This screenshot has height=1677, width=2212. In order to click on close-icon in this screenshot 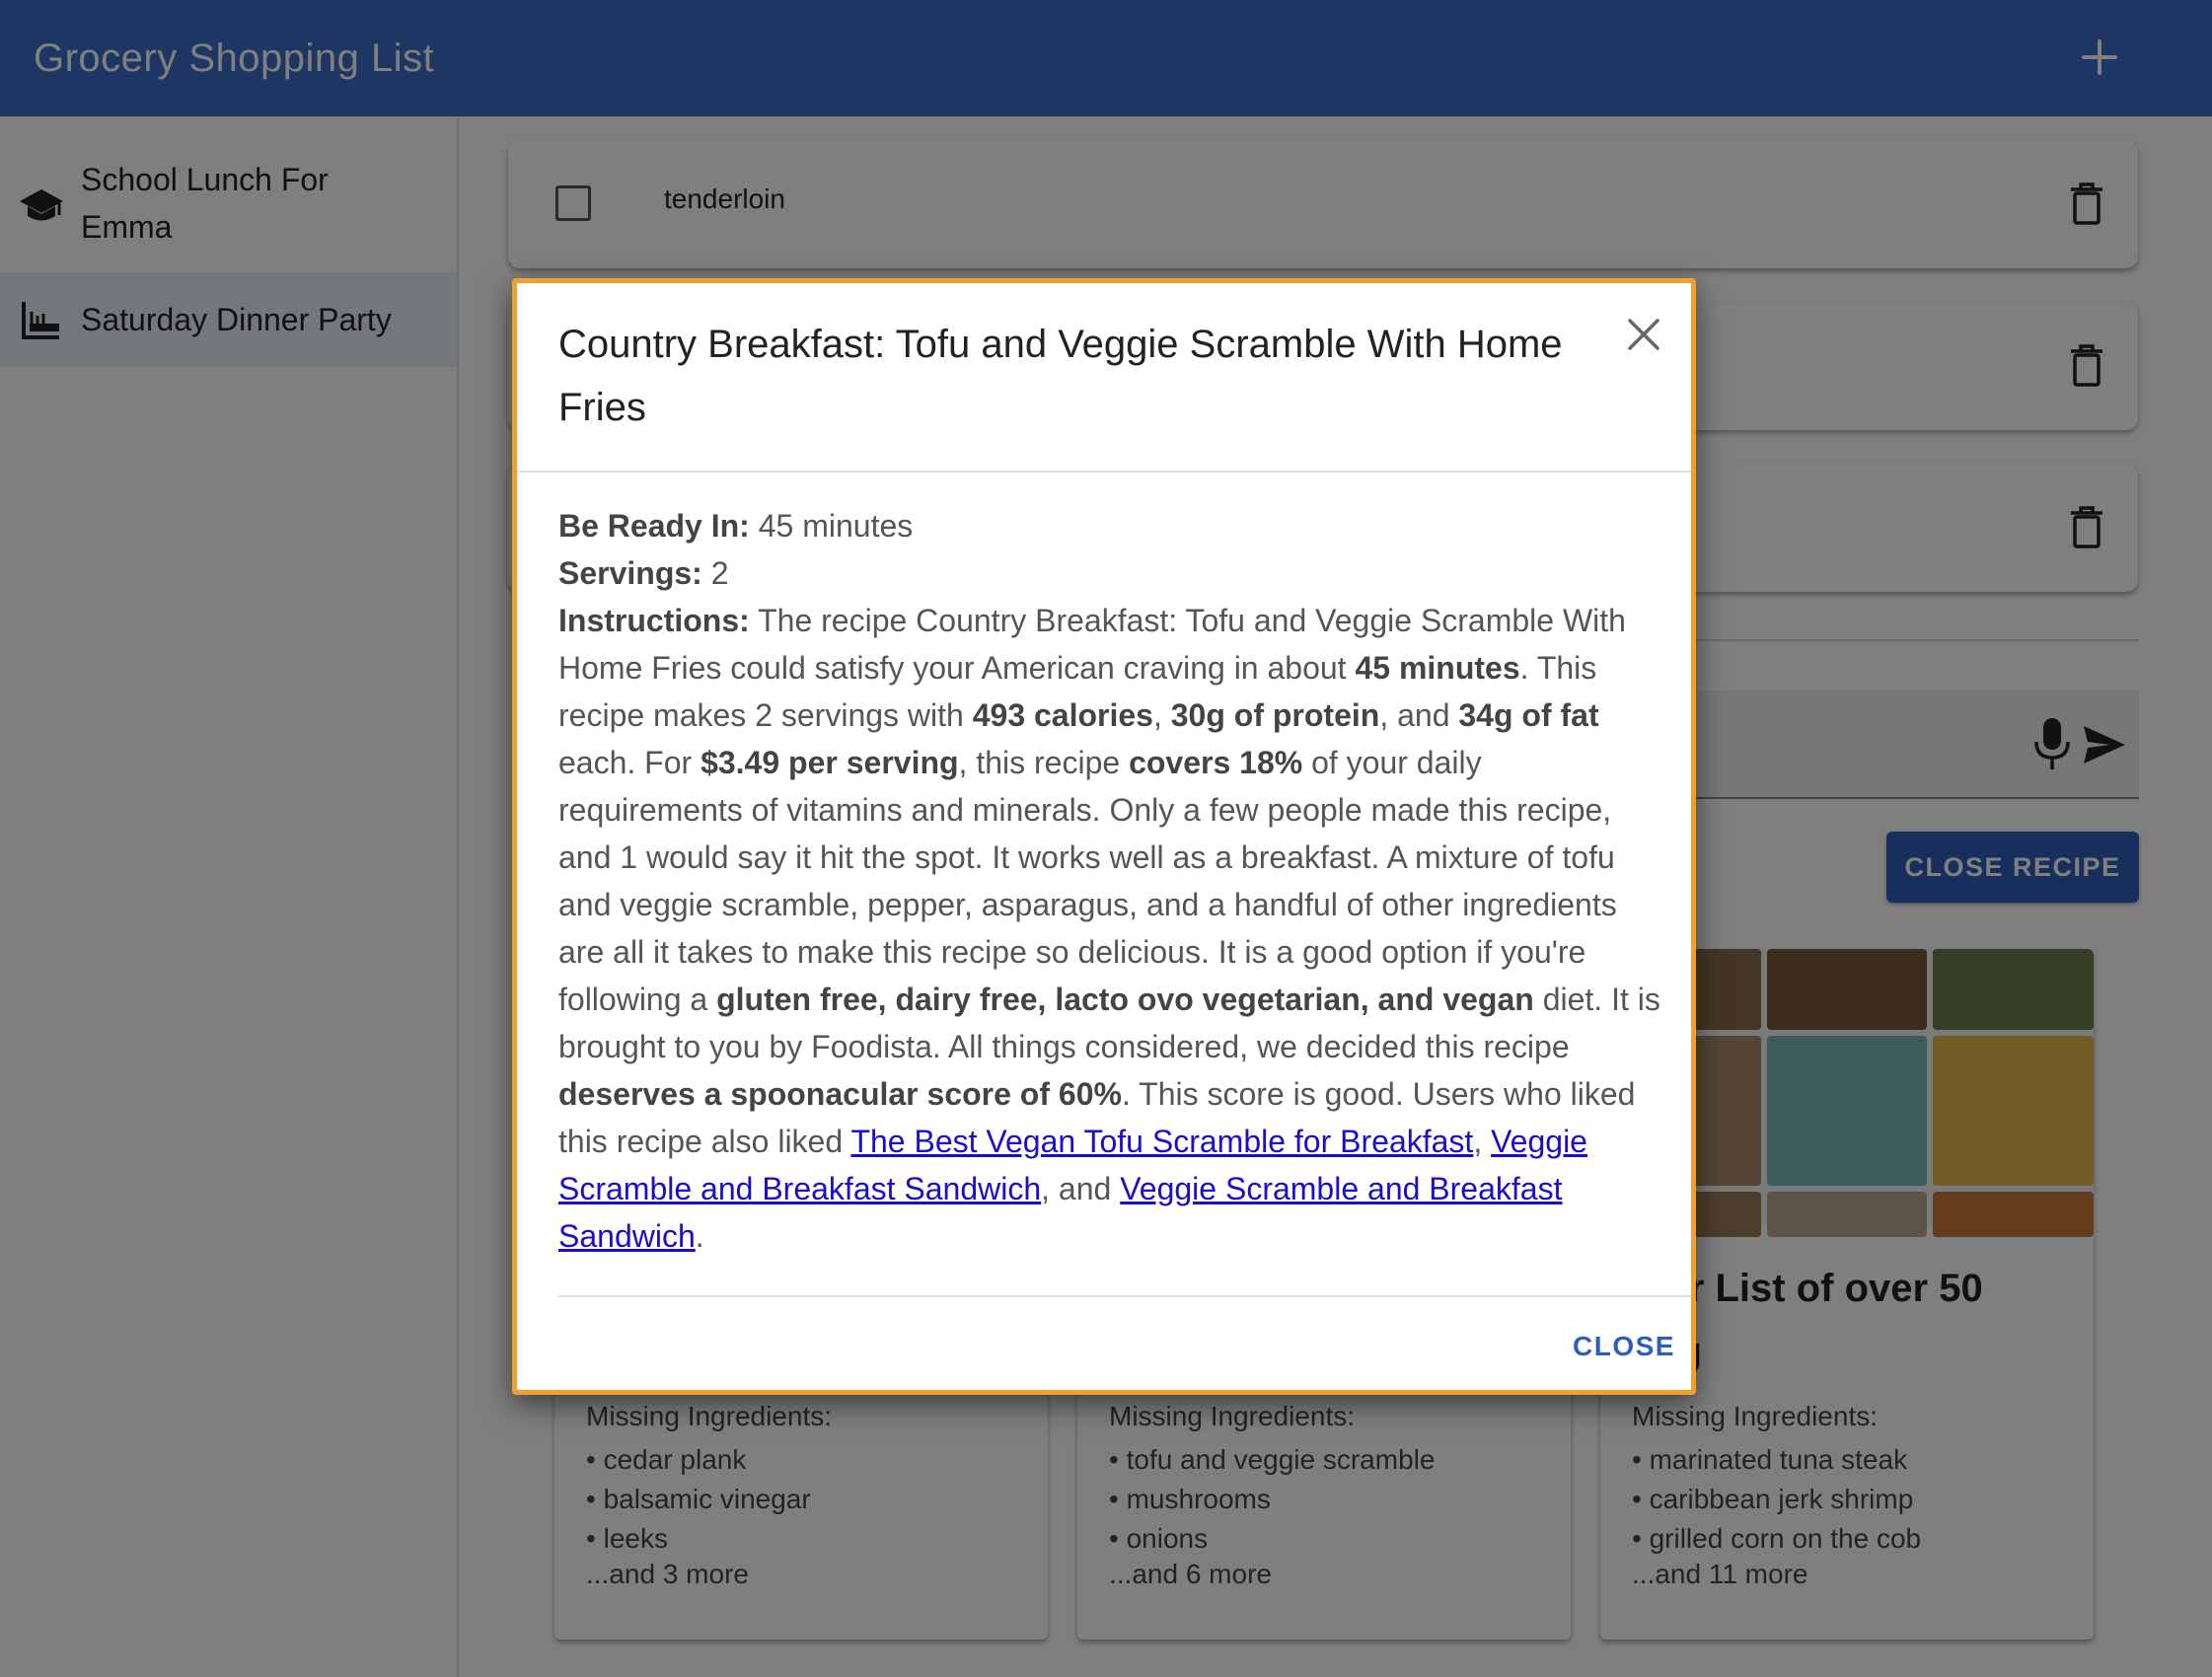, I will do `click(1643, 334)`.